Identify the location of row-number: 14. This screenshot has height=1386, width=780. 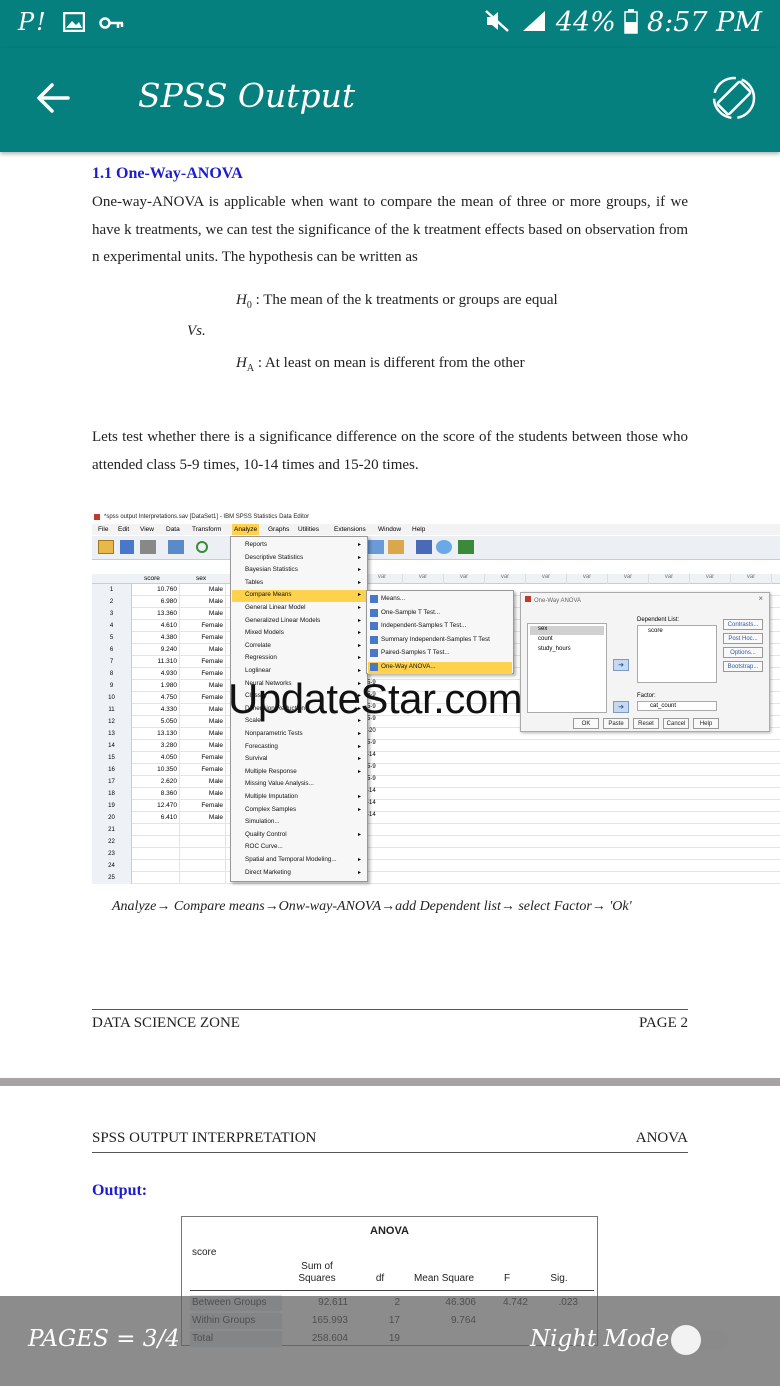
(112, 746).